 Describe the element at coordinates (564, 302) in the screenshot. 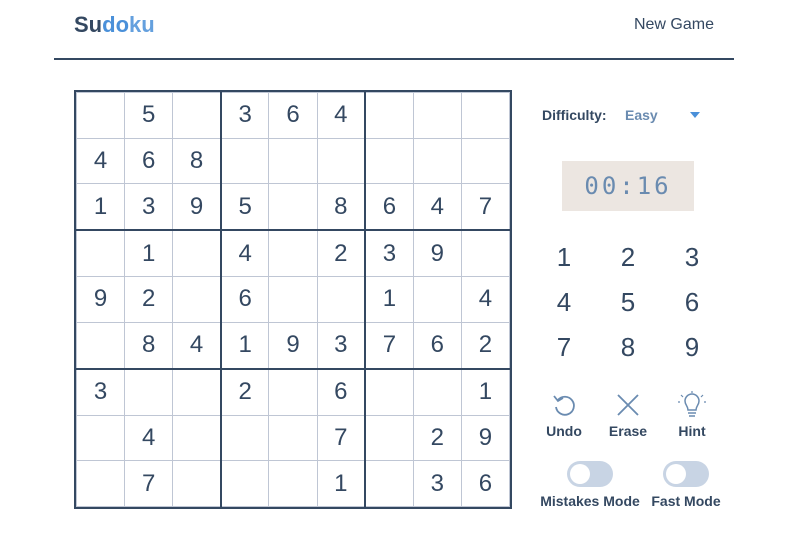

I see `numpad-key-4: 4` at that location.